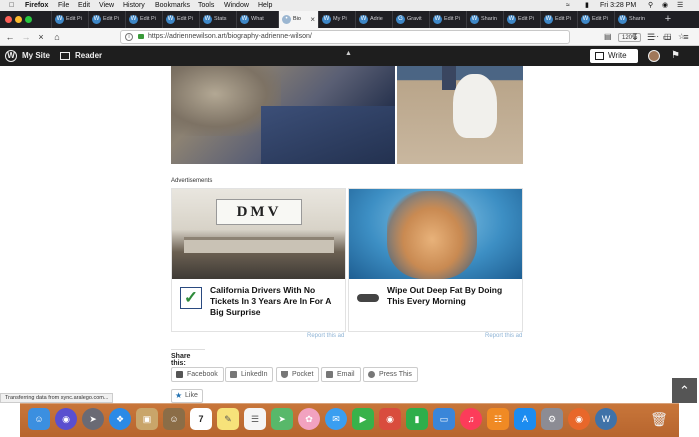 The image size is (699, 437). What do you see at coordinates (650, 5) in the screenshot?
I see `spotlight-icon: ⚲` at bounding box center [650, 5].